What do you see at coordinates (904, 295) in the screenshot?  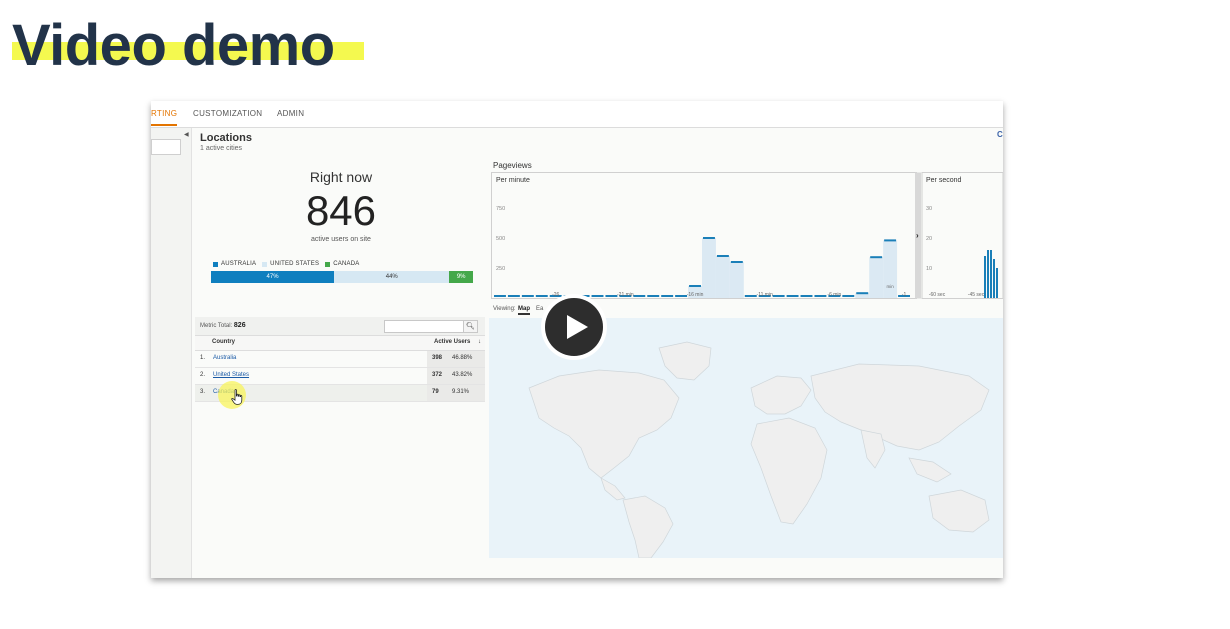 I see `x-tick-label: -1` at bounding box center [904, 295].